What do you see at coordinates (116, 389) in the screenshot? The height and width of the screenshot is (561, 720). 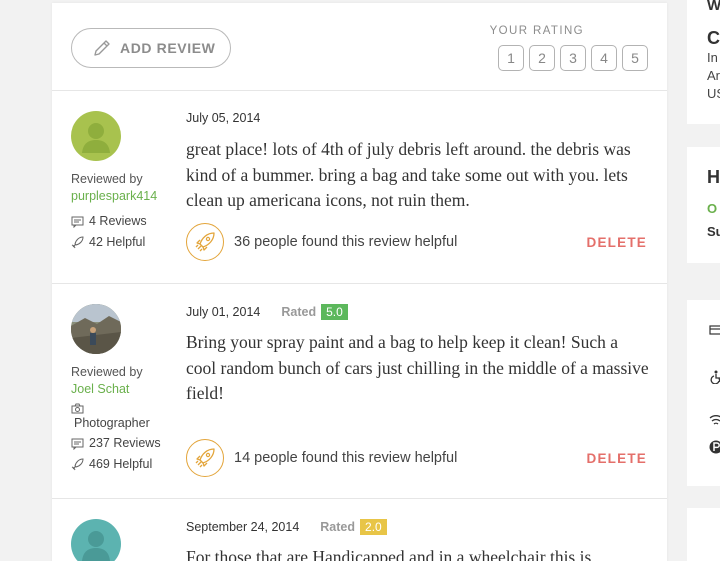 I see `reviewer-name: Joel Schat` at bounding box center [116, 389].